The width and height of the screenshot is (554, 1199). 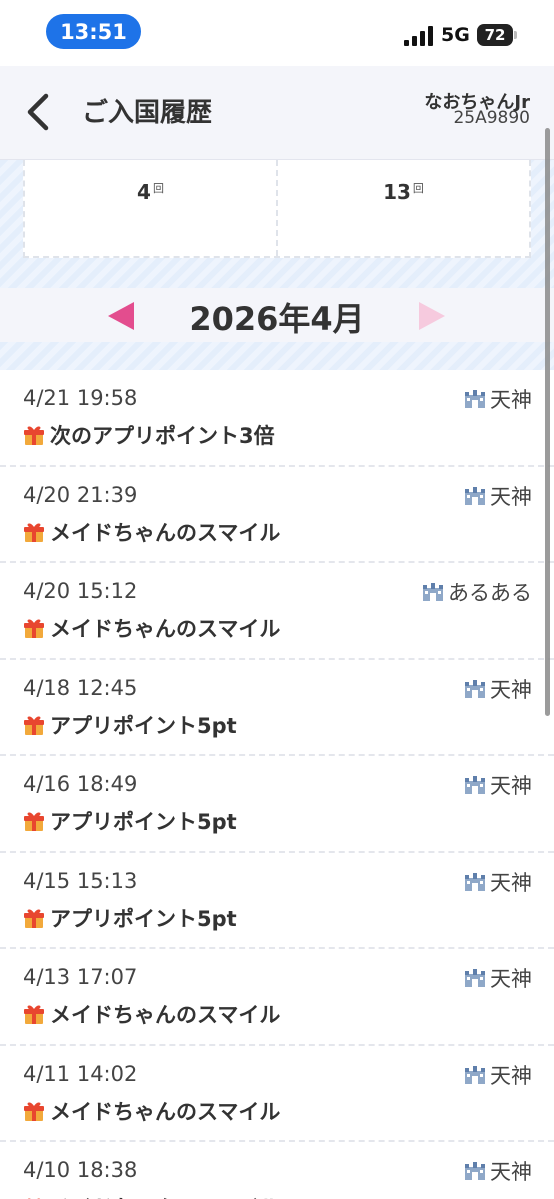 What do you see at coordinates (397, 192) in the screenshot?
I see `summary-value: 13` at bounding box center [397, 192].